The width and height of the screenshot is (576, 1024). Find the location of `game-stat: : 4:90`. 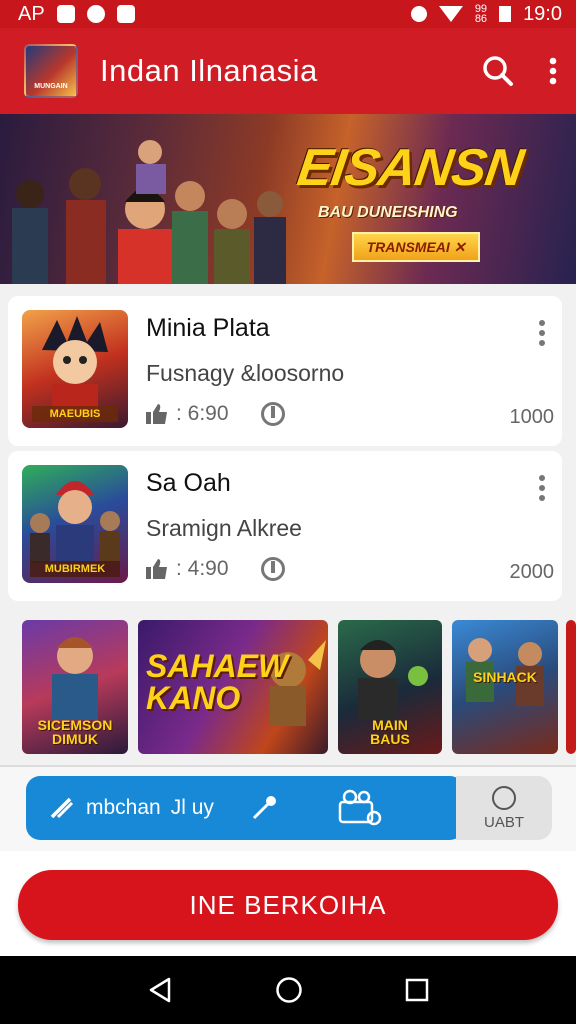

game-stat: : 4:90 is located at coordinates (202, 568).